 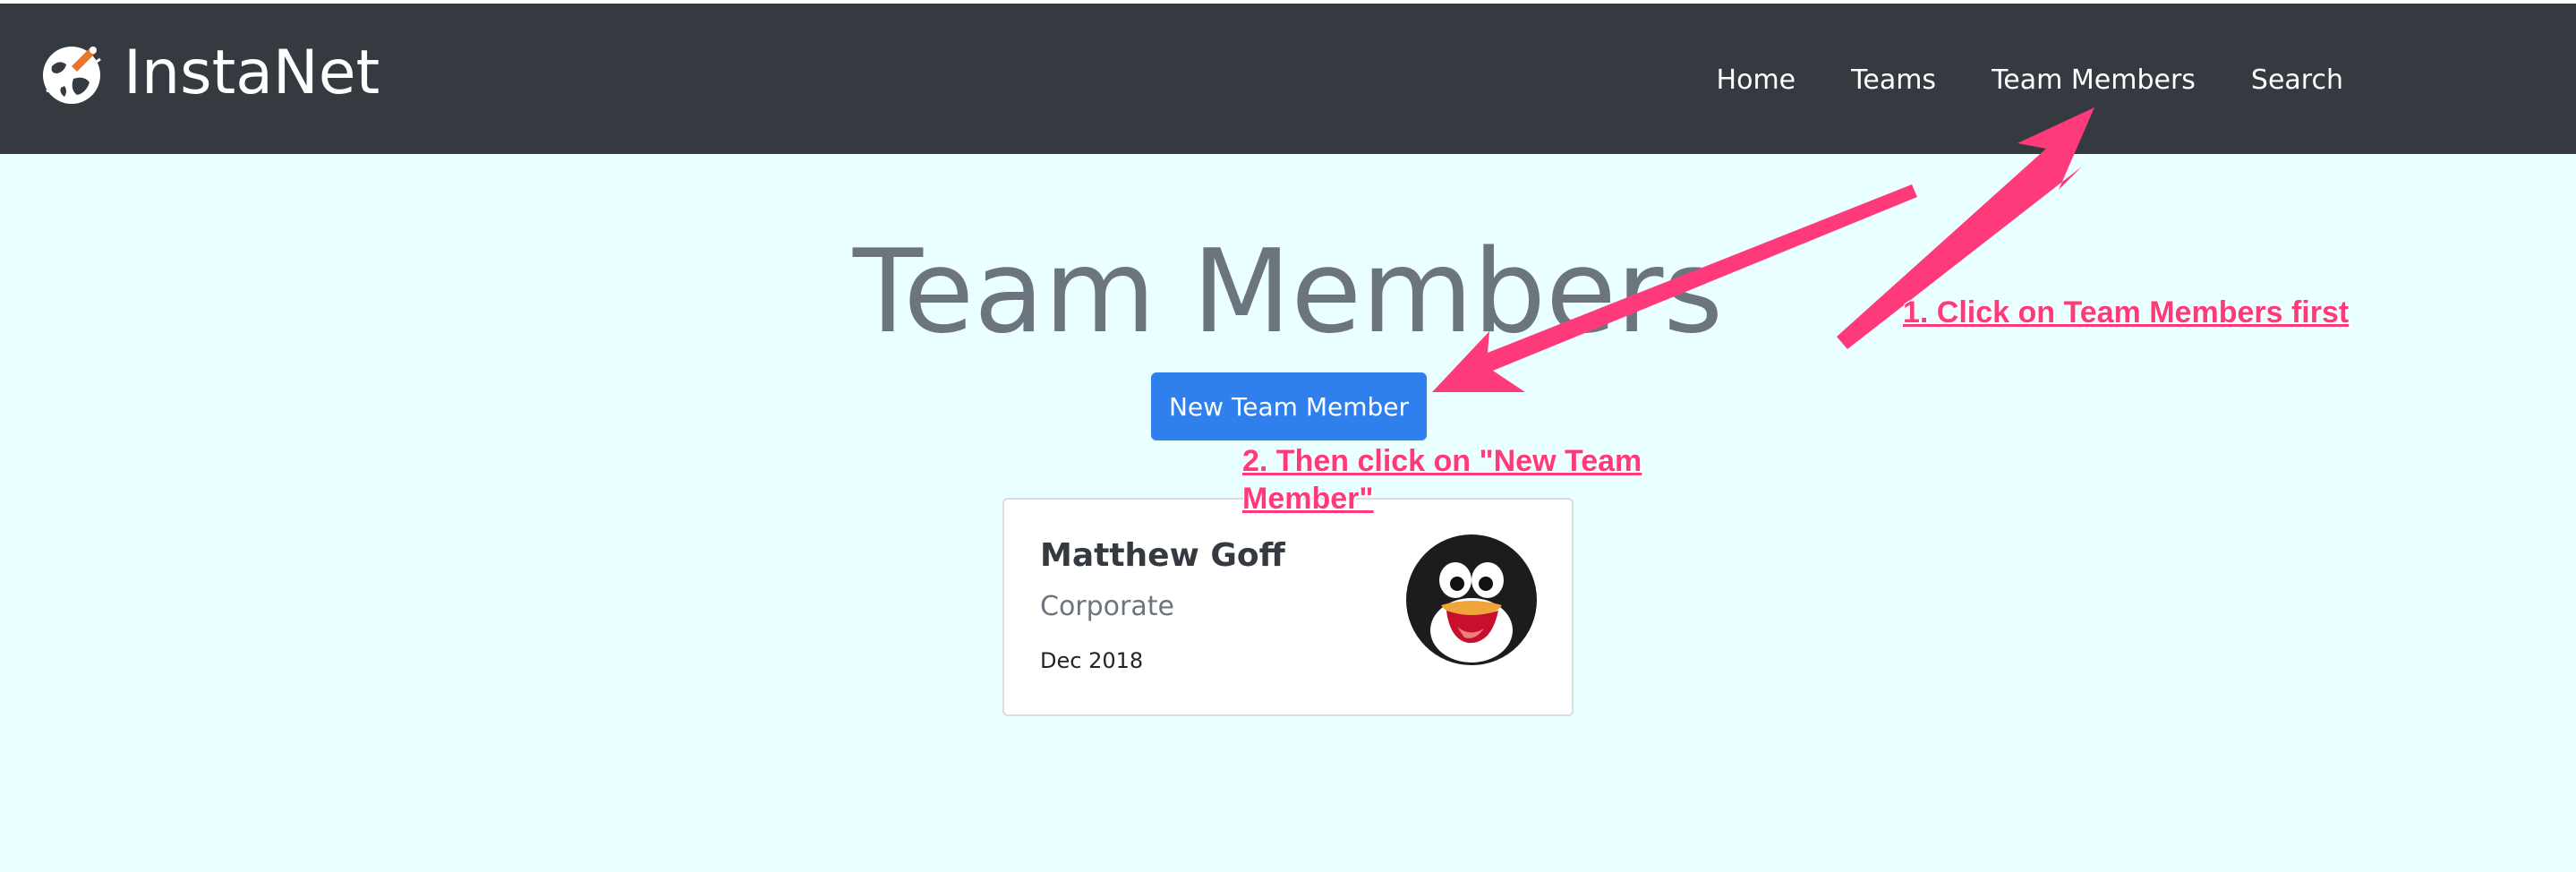 What do you see at coordinates (1471, 599) in the screenshot?
I see `penguin-avatar` at bounding box center [1471, 599].